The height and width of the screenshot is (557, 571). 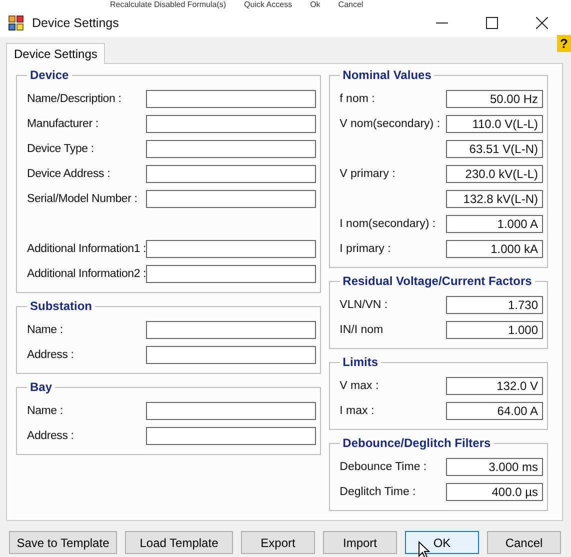 I want to click on toolbar-item: Quick Access, so click(x=268, y=4).